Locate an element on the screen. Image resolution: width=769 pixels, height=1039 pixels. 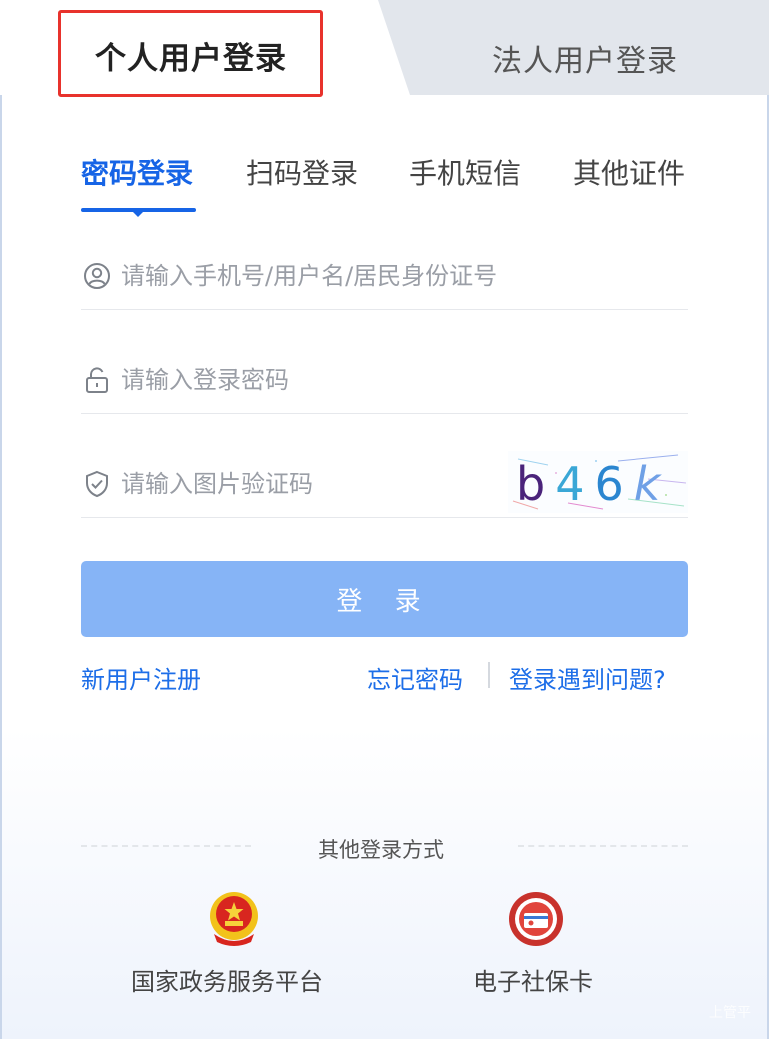
shield-icon is located at coordinates (97, 484).